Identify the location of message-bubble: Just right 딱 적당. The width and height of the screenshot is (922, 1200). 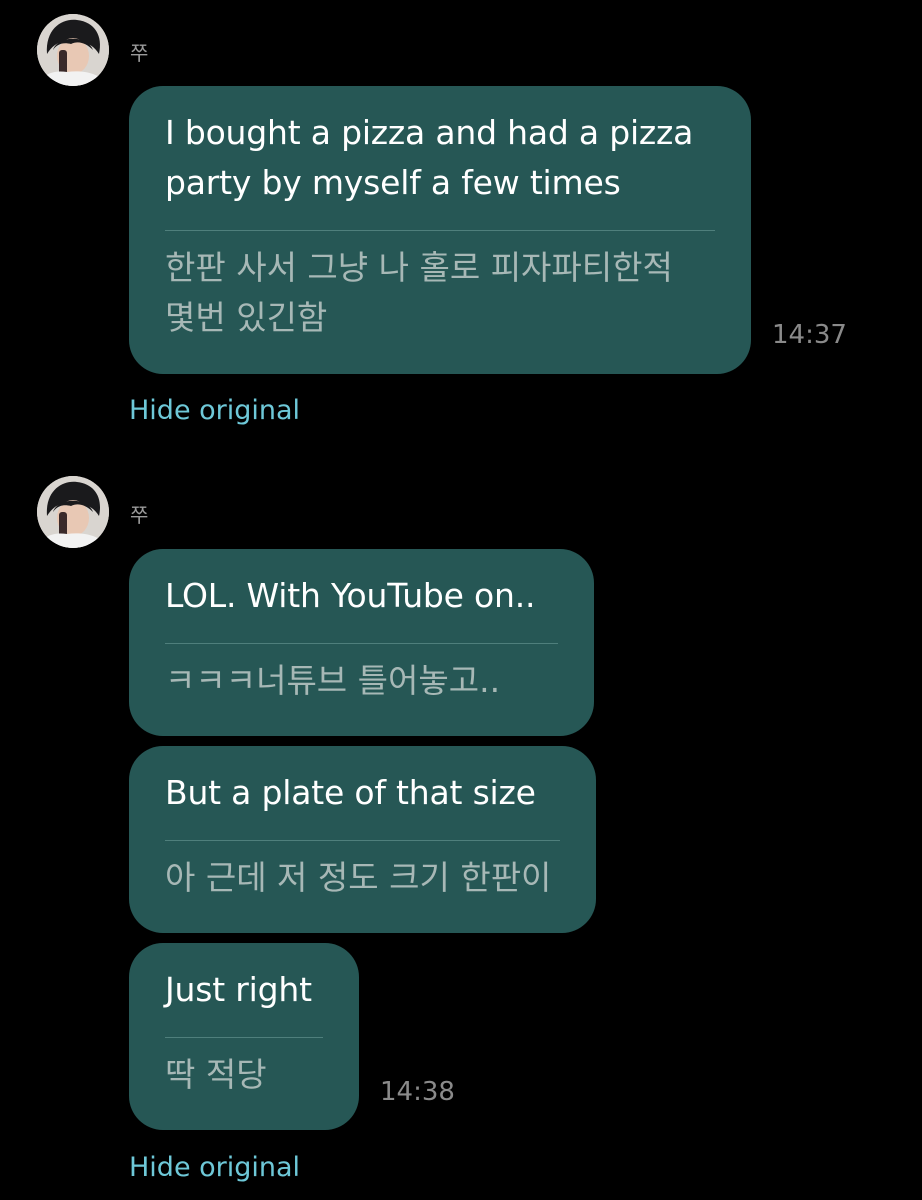
(244, 1036).